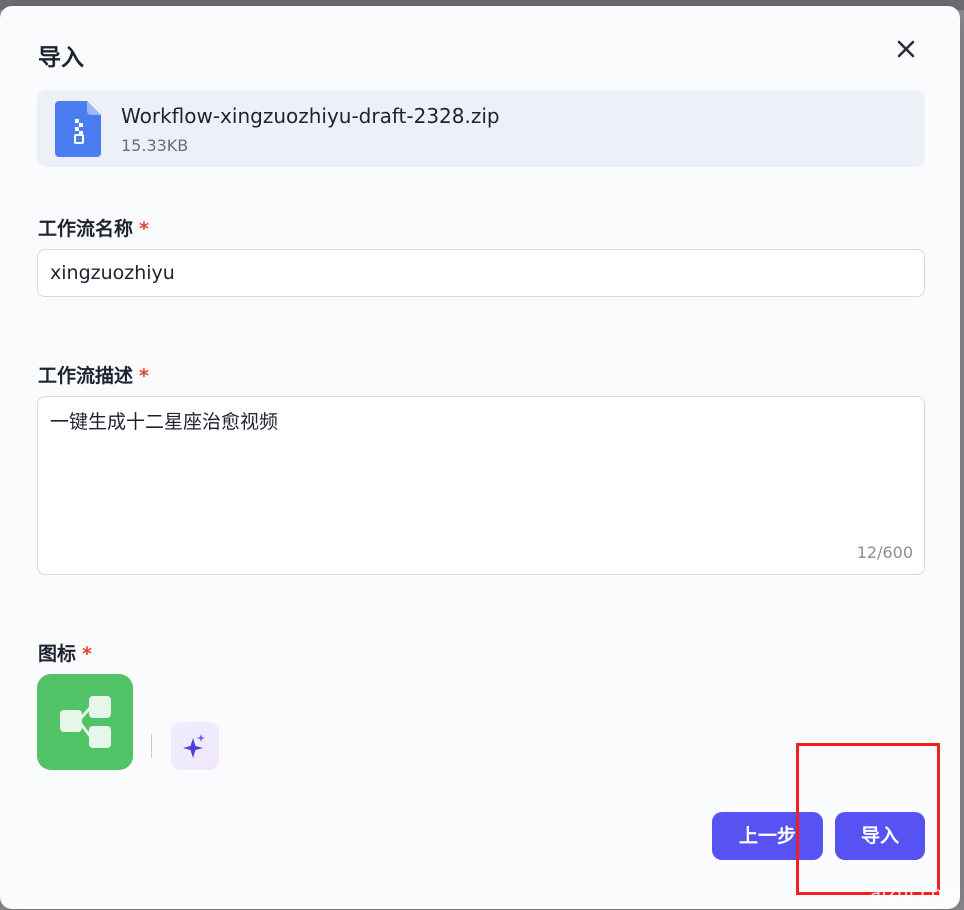 Image resolution: width=964 pixels, height=910 pixels. Describe the element at coordinates (164, 422) in the screenshot. I see `workflow-desc-value: 一键生成十二星座治愈视频` at that location.